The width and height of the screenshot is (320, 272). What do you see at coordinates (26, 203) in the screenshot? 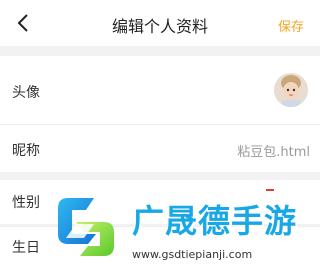
I see `gender-label: 性别` at bounding box center [26, 203].